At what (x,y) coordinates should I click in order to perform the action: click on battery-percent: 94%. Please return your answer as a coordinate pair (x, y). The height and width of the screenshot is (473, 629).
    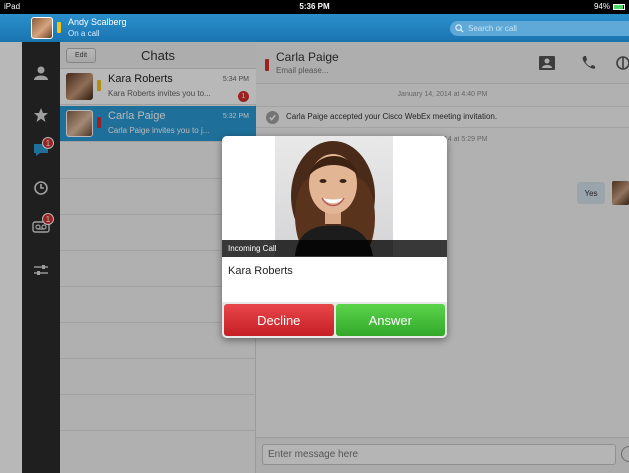
    Looking at the image, I should click on (601, 6).